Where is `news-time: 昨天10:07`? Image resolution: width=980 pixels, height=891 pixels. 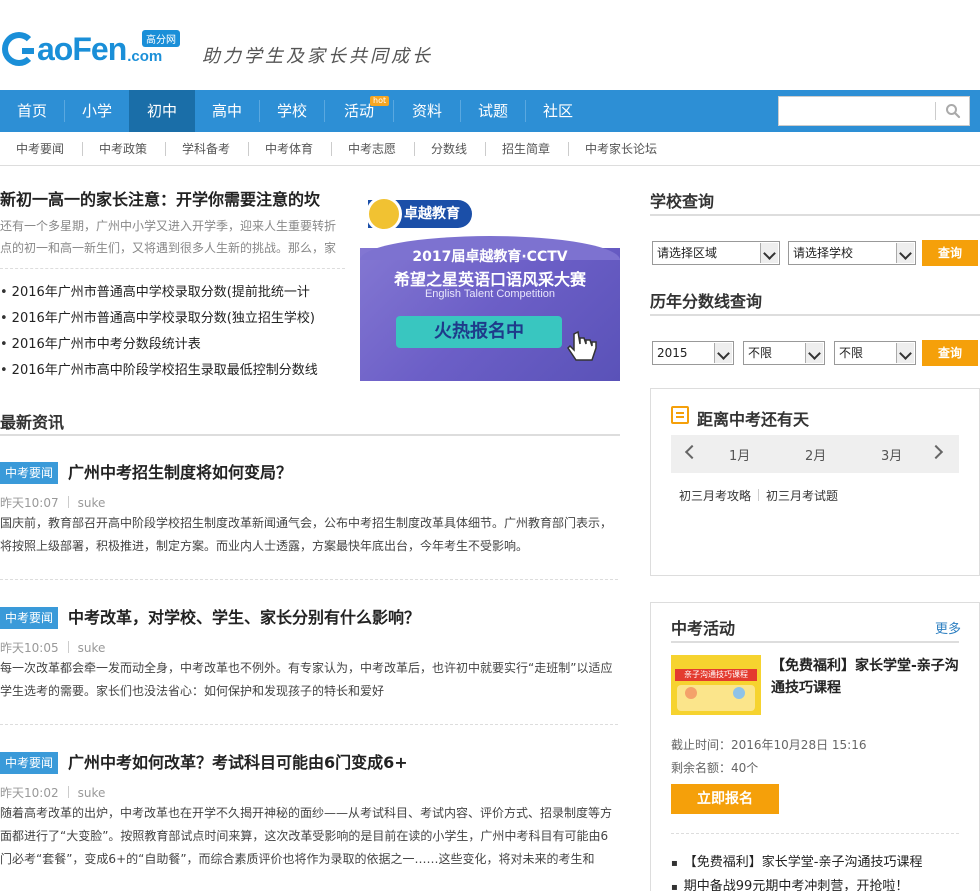
news-time: 昨天10:07 is located at coordinates (29, 503).